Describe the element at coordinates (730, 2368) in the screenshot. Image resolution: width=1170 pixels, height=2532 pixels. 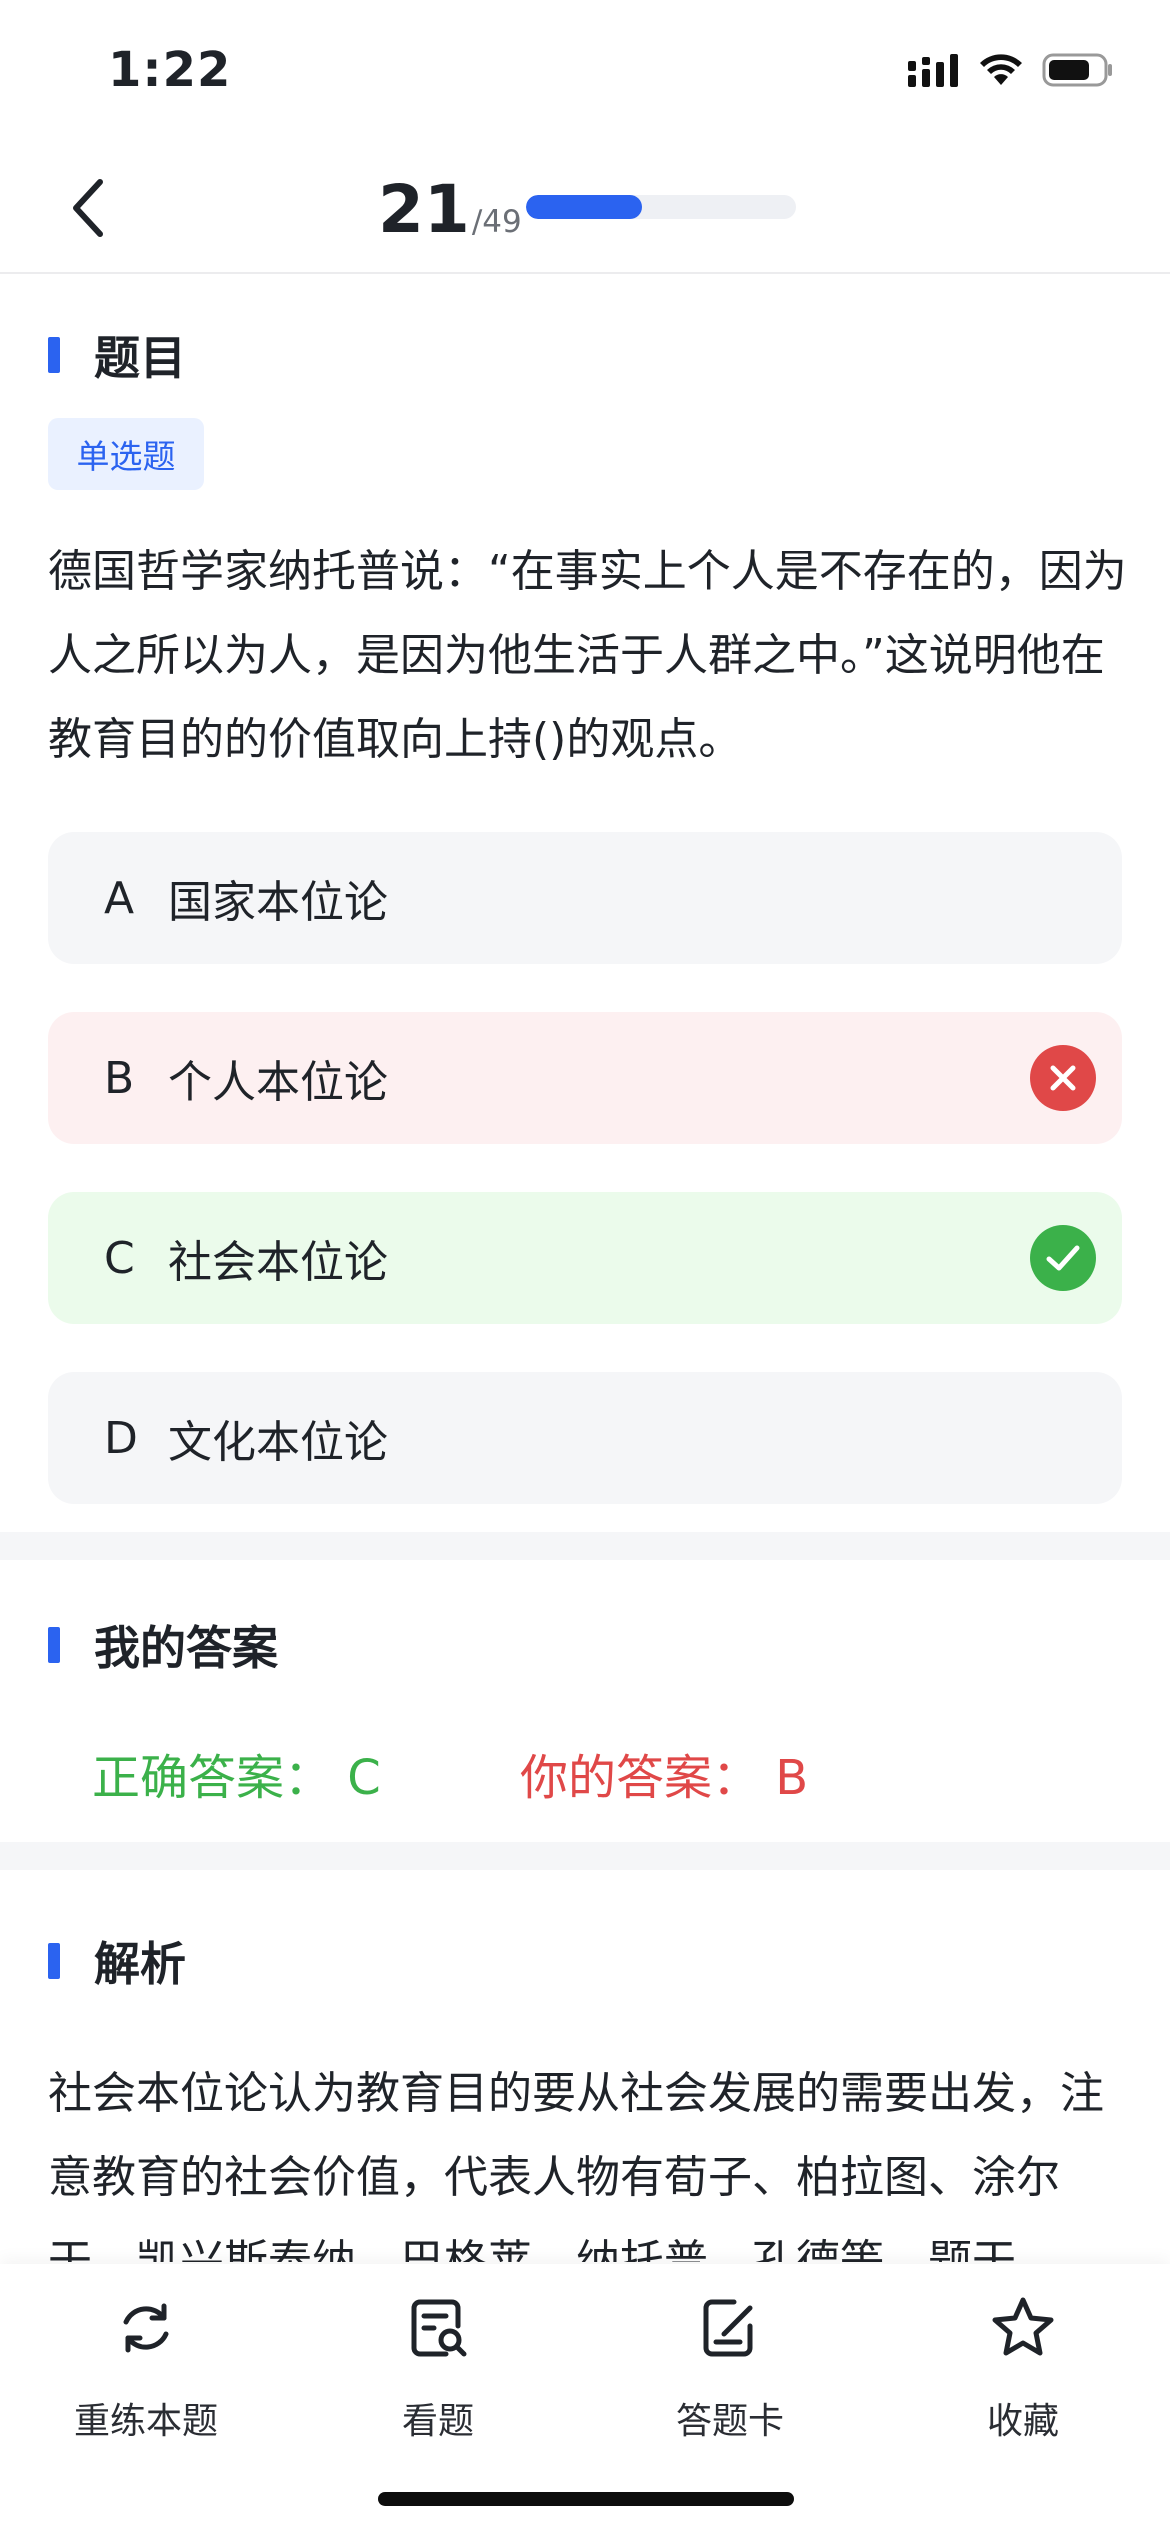
I see `answer-card-button: 答题卡` at that location.